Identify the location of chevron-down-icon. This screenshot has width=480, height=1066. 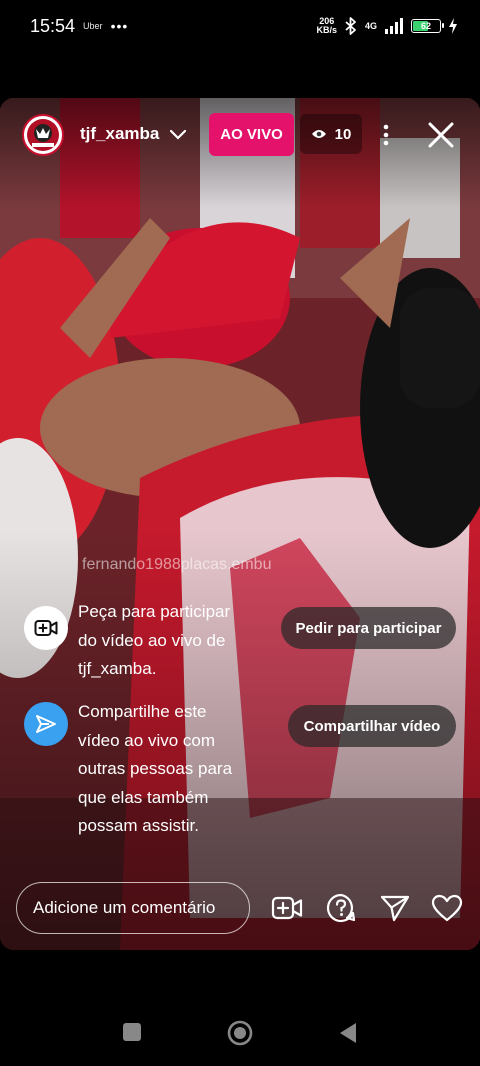
(178, 134).